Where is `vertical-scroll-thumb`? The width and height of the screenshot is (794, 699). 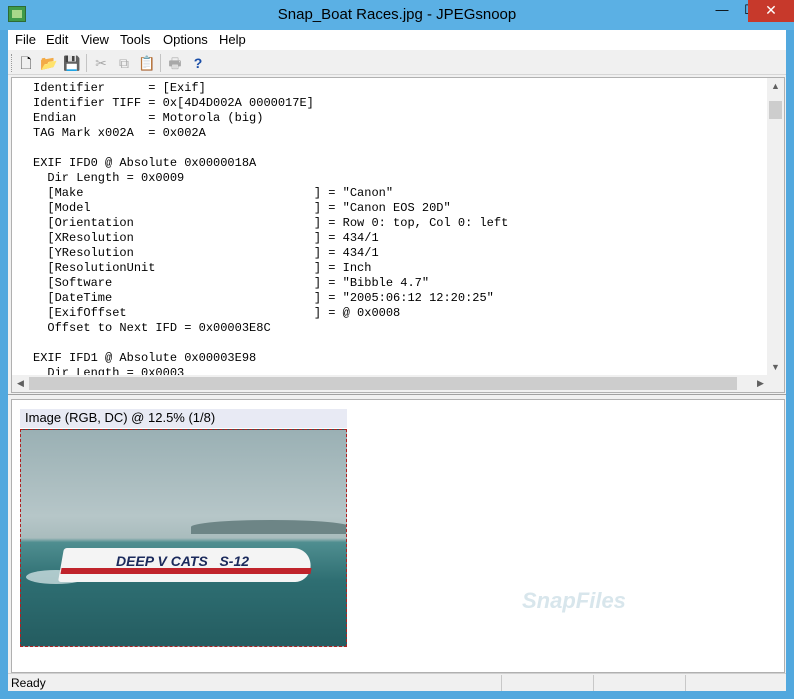 vertical-scroll-thumb is located at coordinates (775, 110).